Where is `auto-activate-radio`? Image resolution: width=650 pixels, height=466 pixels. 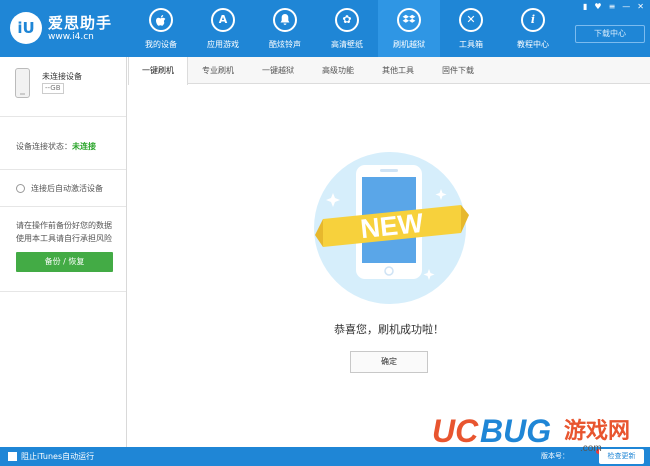 auto-activate-radio is located at coordinates (20, 188).